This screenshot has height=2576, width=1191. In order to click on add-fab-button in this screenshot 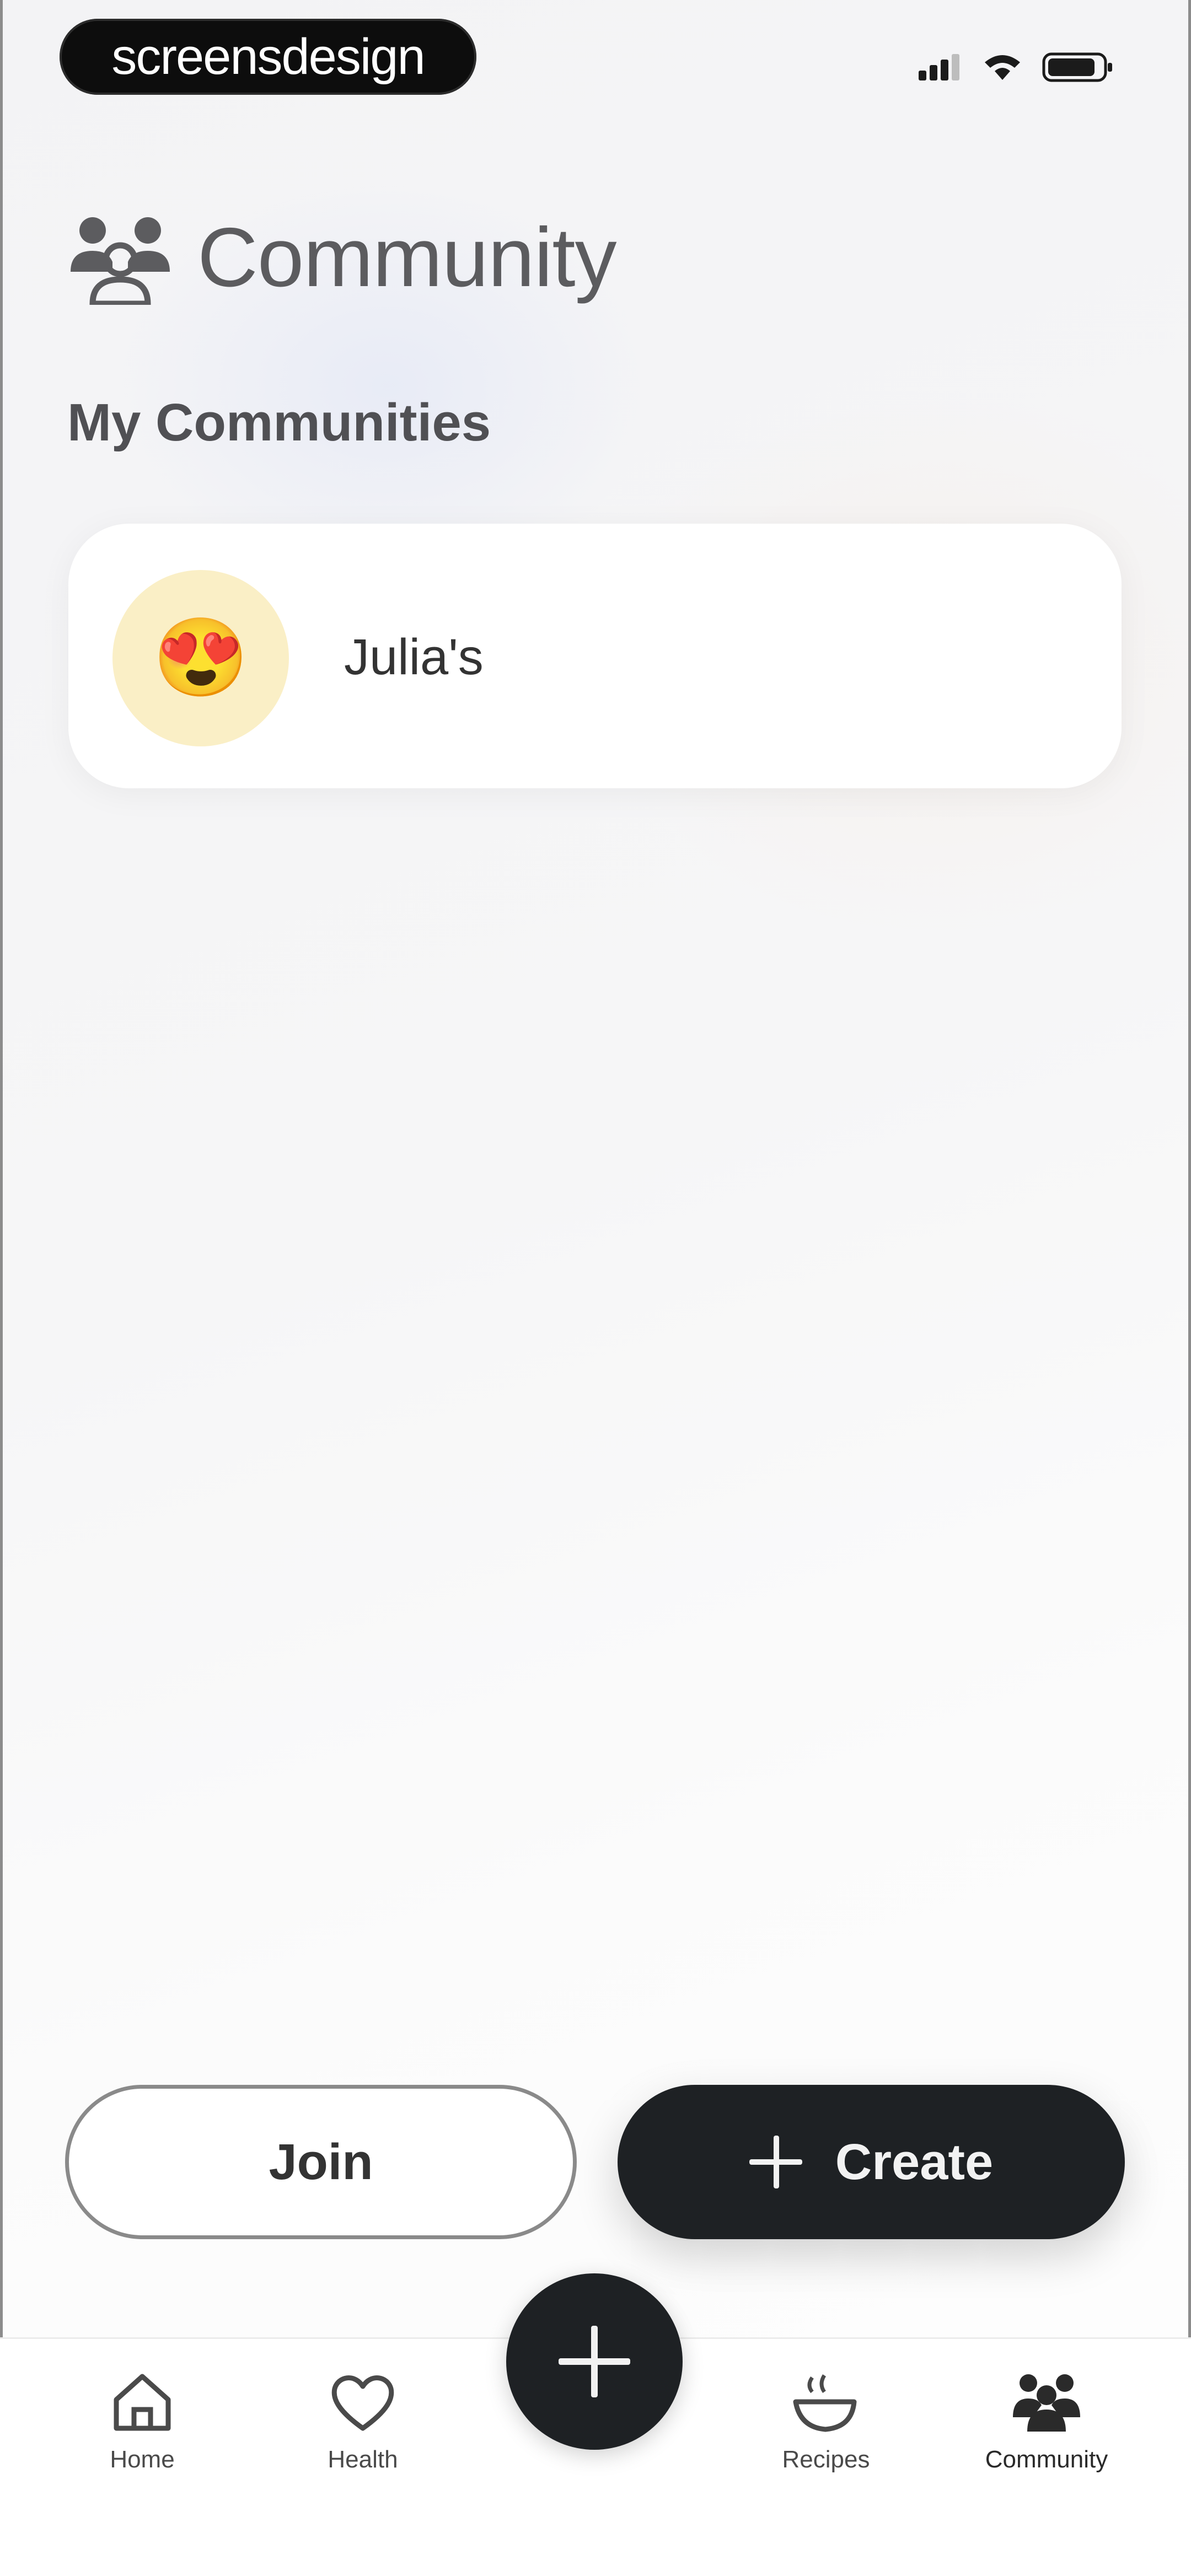, I will do `click(594, 2361)`.